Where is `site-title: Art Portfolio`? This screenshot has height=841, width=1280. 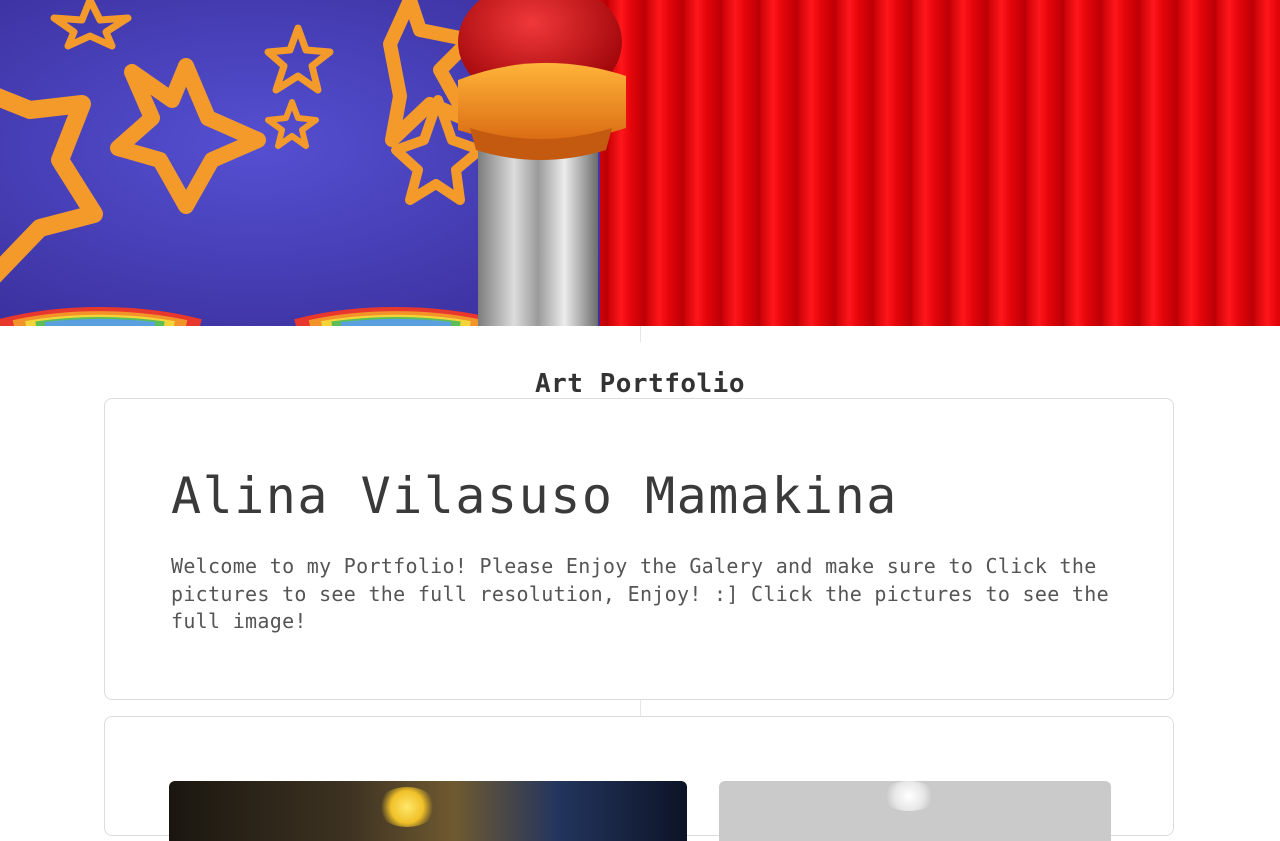 site-title: Art Portfolio is located at coordinates (640, 384).